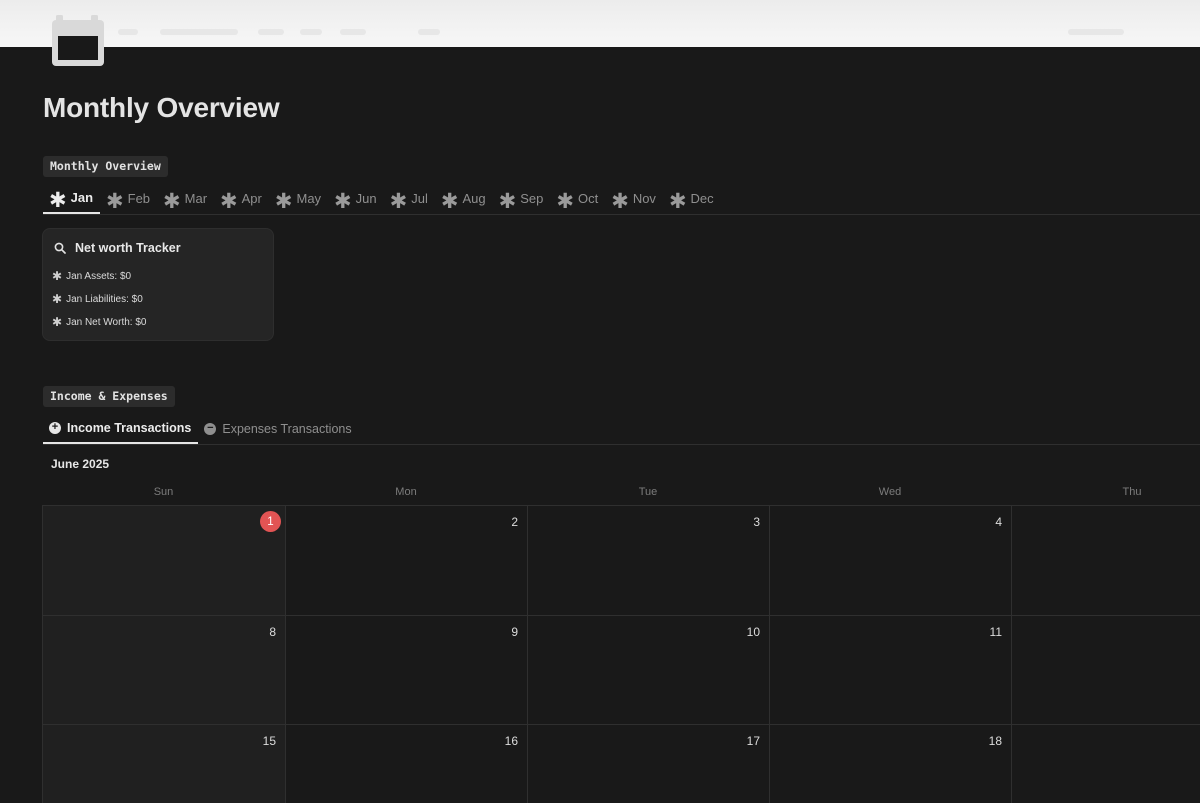 This screenshot has height=803, width=1200. I want to click on tab-label: Aug, so click(474, 198).